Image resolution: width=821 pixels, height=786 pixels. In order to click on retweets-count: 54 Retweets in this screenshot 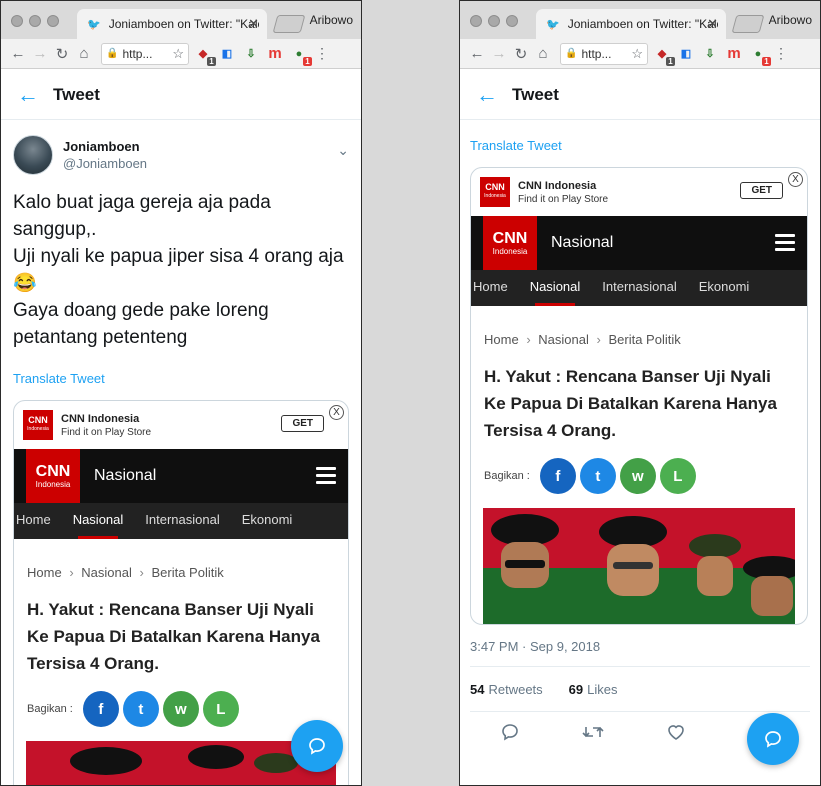, I will do `click(506, 689)`.